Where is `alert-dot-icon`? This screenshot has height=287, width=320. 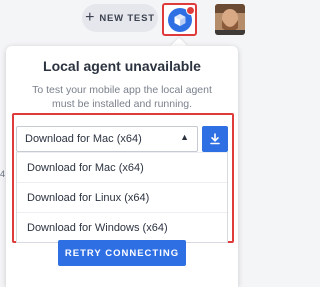
alert-dot-icon is located at coordinates (190, 10).